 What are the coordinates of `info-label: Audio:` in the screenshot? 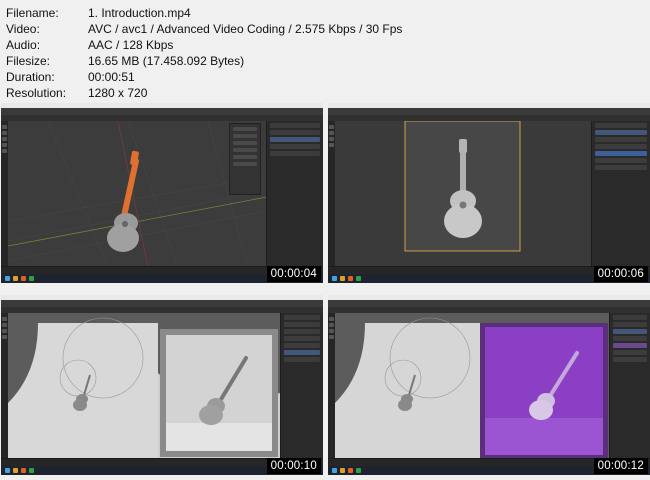 It's located at (23, 45).